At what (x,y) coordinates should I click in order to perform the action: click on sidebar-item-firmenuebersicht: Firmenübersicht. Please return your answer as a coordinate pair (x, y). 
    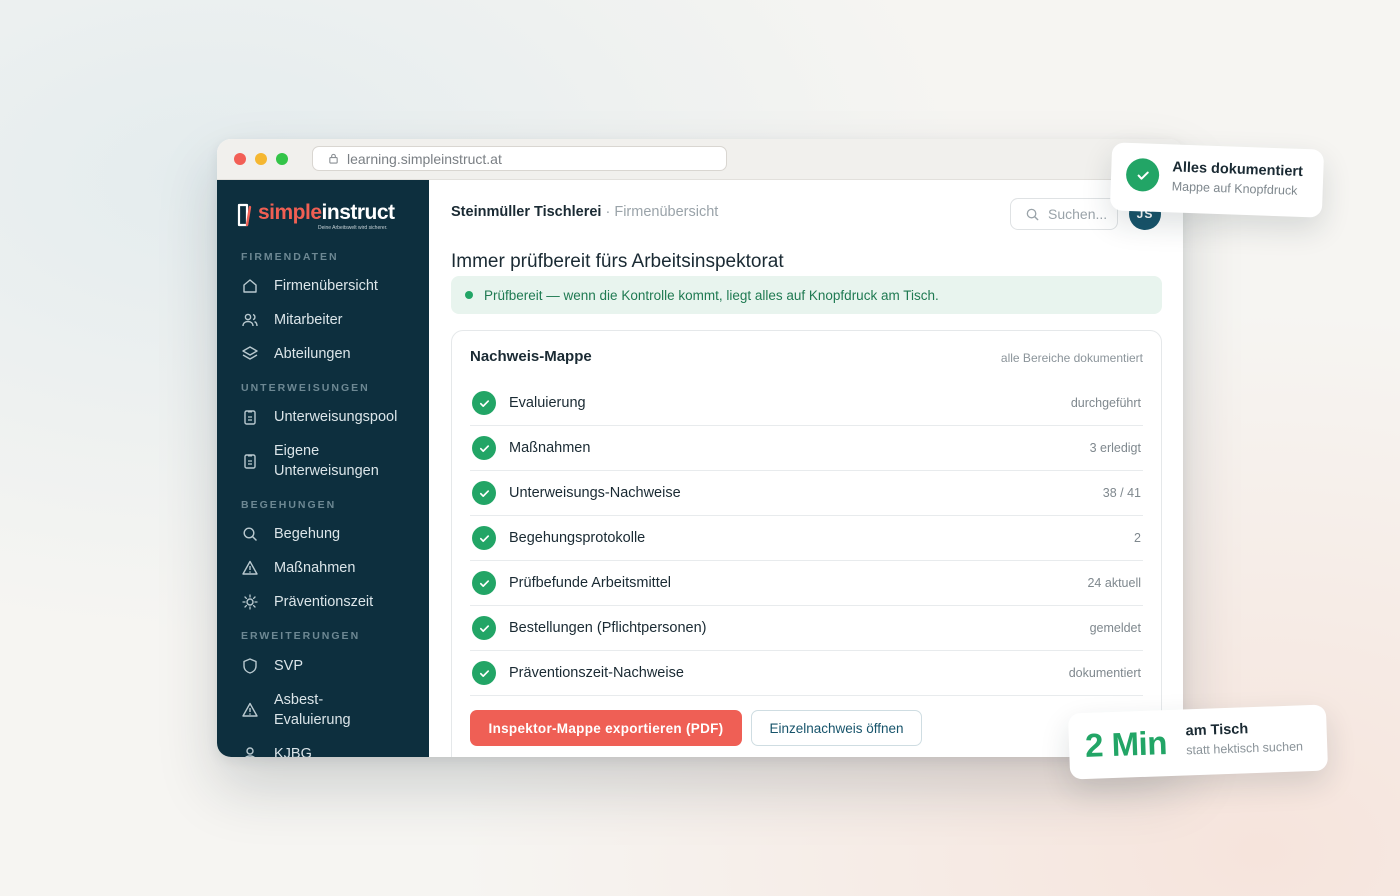
    Looking at the image, I should click on (331, 286).